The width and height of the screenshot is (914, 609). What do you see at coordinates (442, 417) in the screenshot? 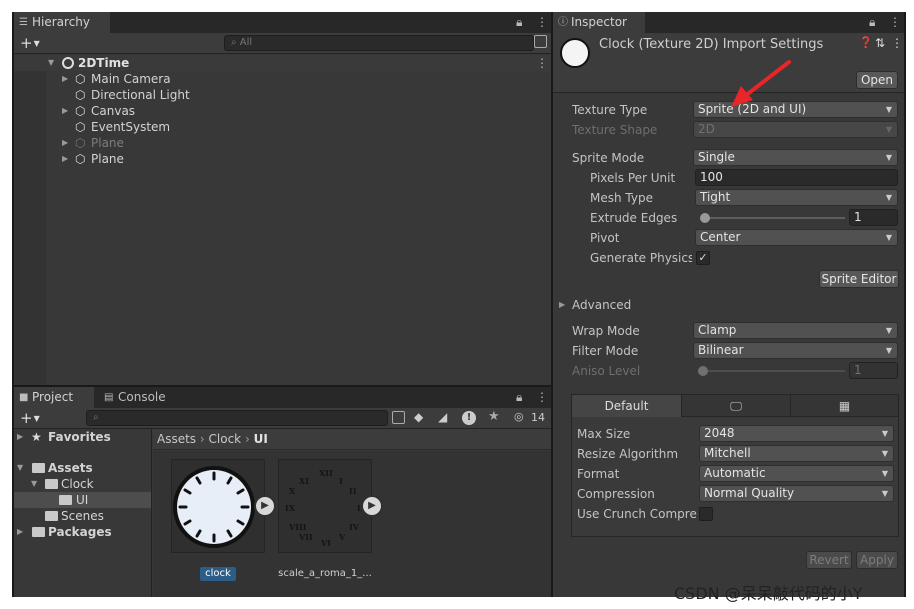
I see `filter-by-label-icon: ◢` at bounding box center [442, 417].